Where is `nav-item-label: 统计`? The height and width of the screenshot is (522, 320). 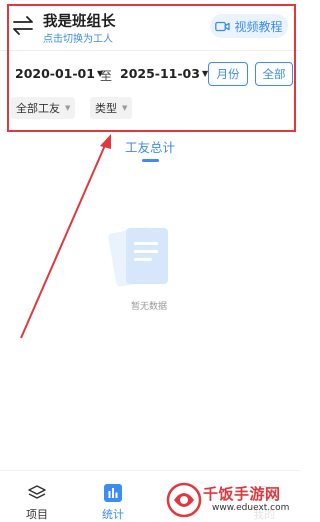
nav-item-label: 统计 is located at coordinates (113, 514).